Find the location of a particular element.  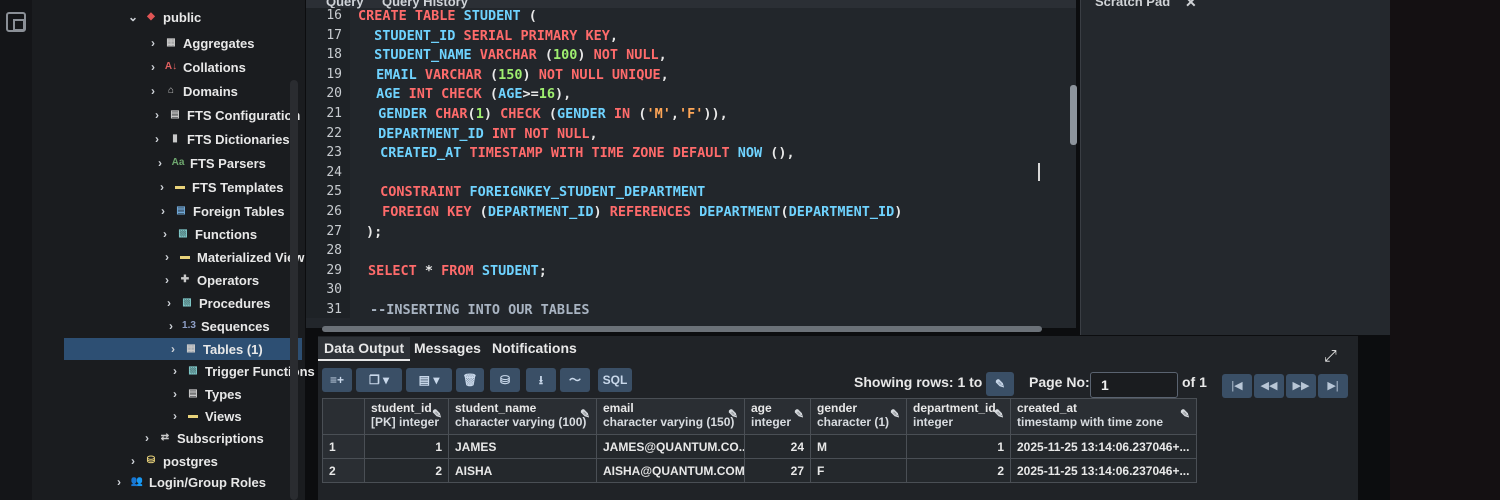

code-line: CREATE TABLE STUDENT ( is located at coordinates (447, 16).